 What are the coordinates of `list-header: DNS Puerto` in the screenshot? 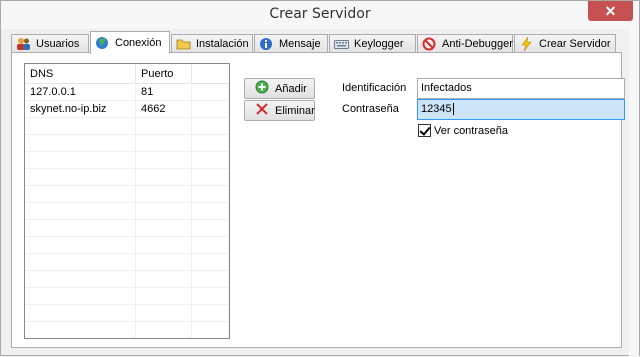 It's located at (127, 74).